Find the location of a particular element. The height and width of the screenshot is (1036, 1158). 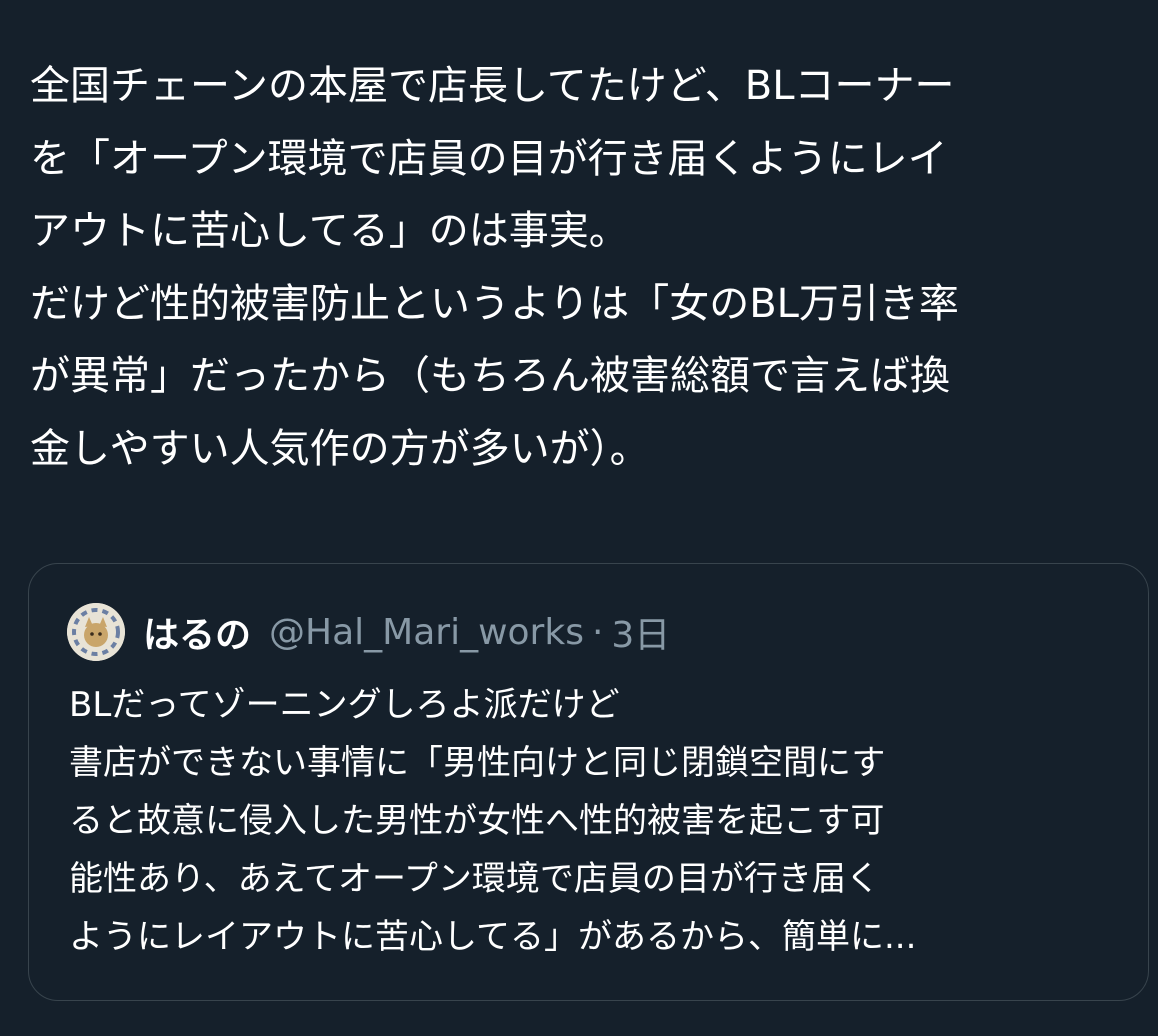

avatar is located at coordinates (96, 632).